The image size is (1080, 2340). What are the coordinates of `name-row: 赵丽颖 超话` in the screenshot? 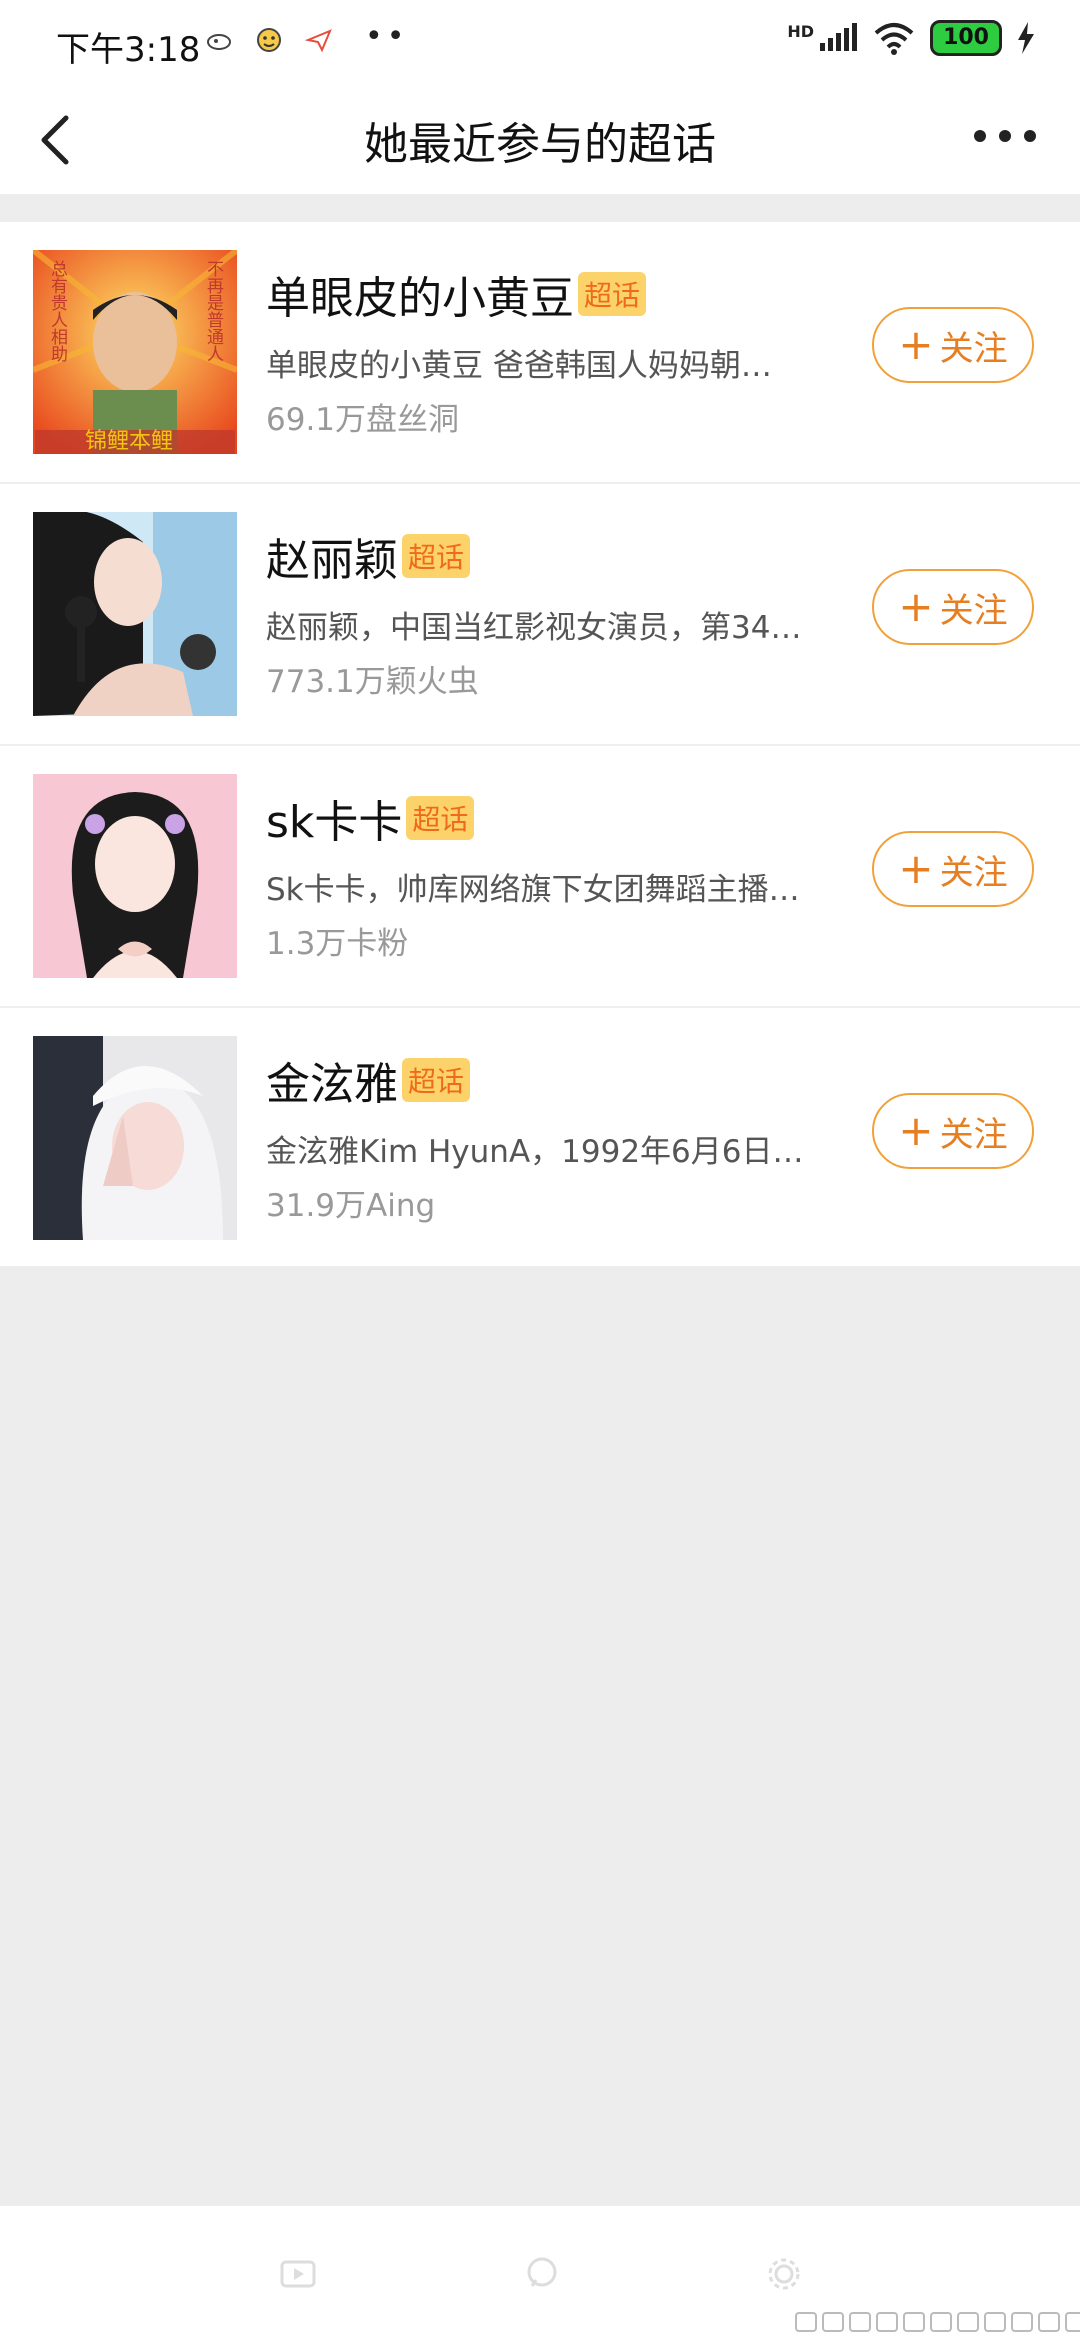 It's located at (368, 556).